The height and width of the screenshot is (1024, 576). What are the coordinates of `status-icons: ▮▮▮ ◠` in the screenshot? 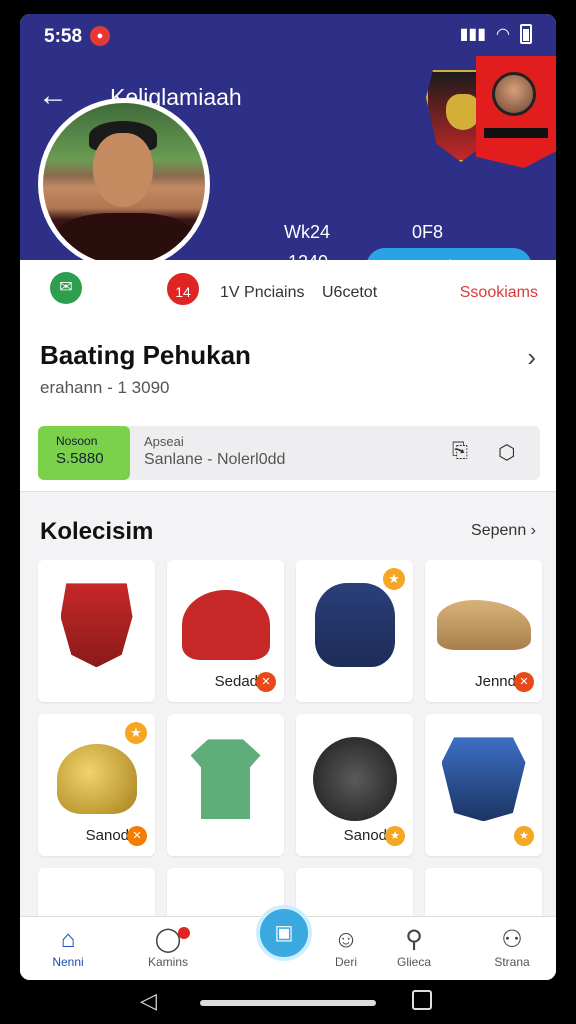 It's located at (496, 34).